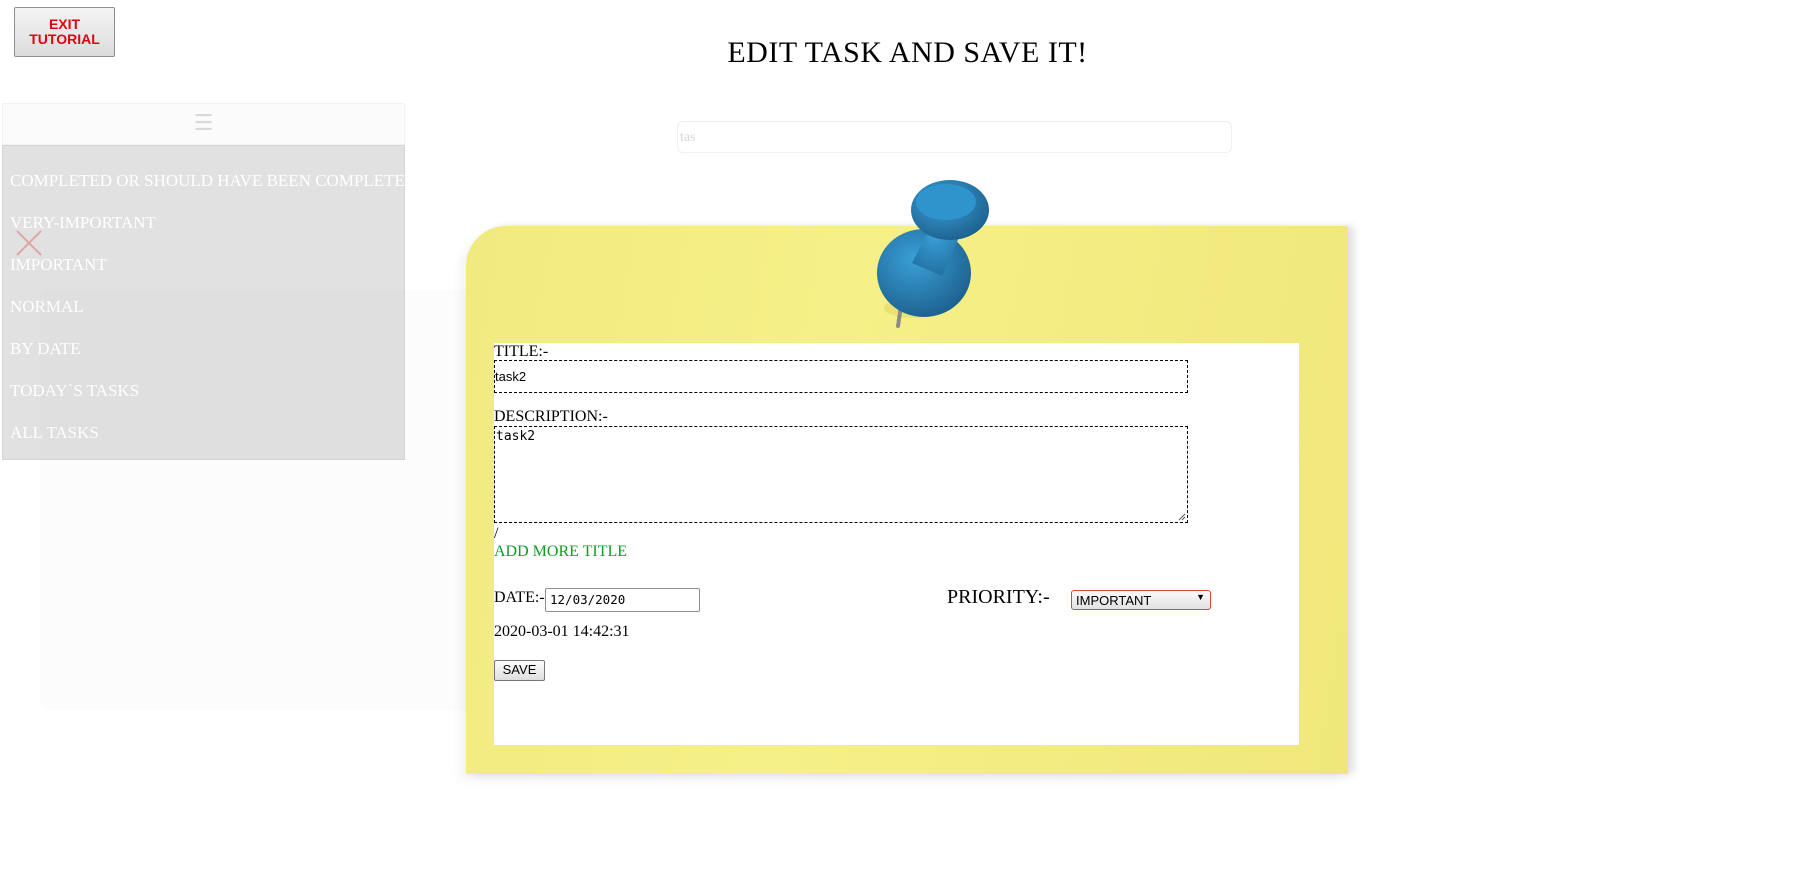  Describe the element at coordinates (519, 597) in the screenshot. I see `date-label: DATE:-` at that location.